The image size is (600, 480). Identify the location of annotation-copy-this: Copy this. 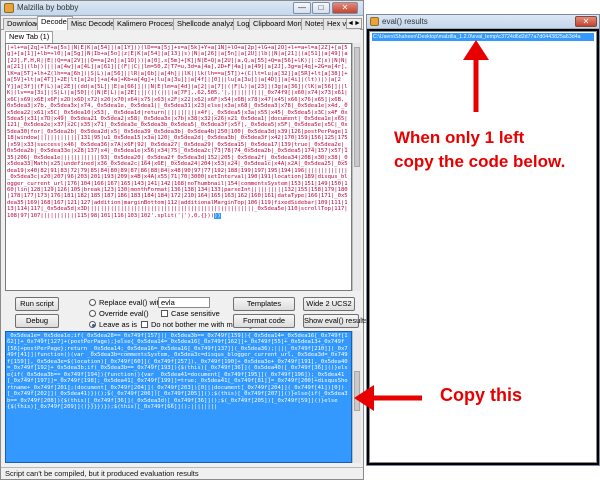
(481, 395).